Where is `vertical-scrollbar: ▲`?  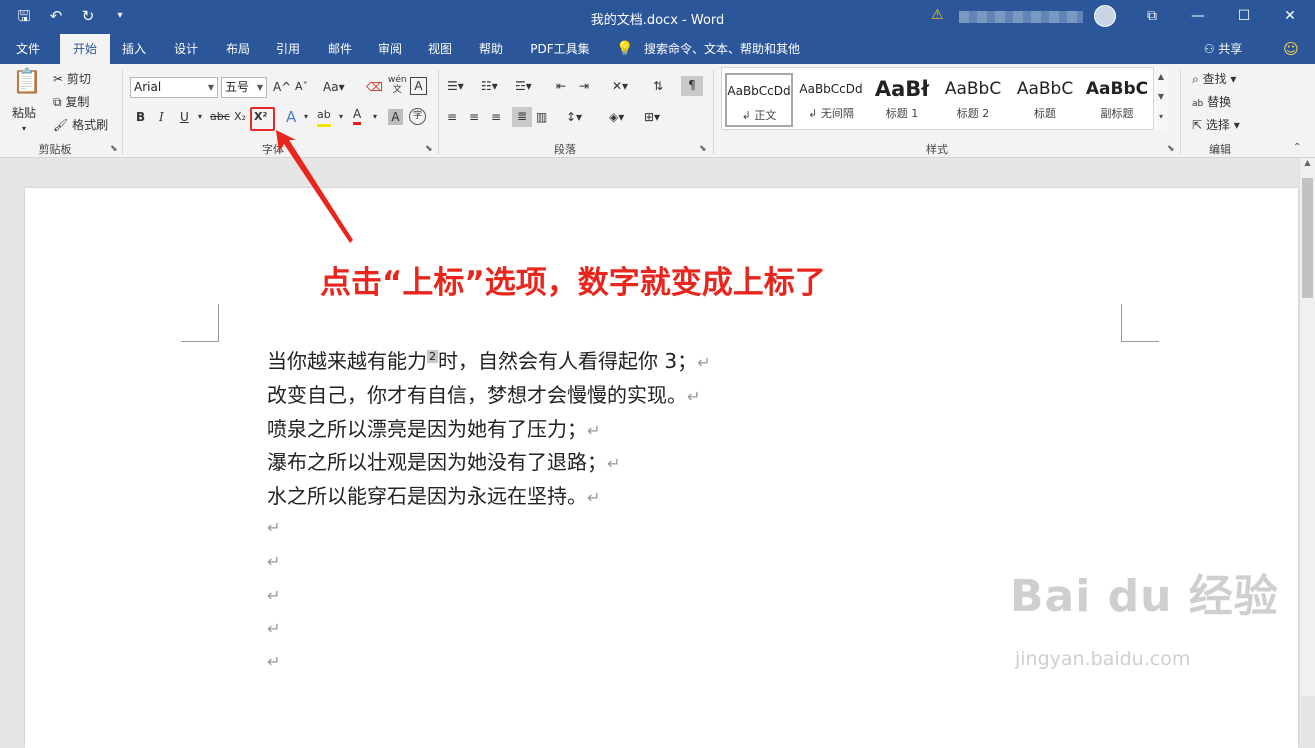 vertical-scrollbar: ▲ is located at coordinates (1307, 427).